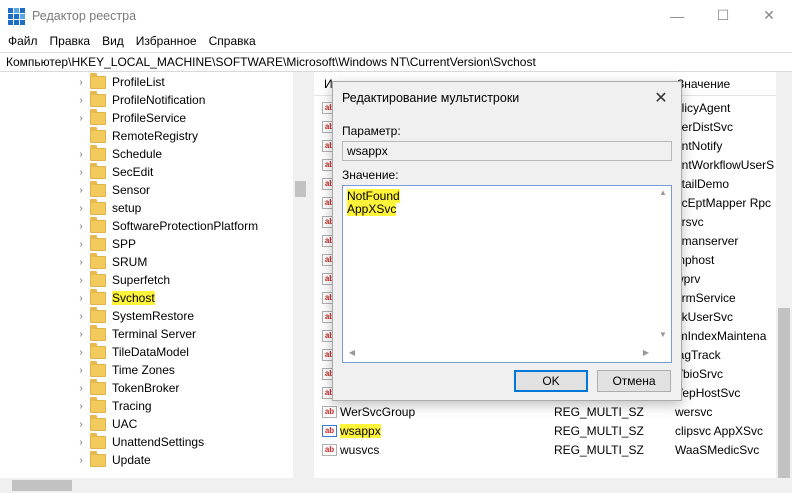 This screenshot has width=792, height=493. What do you see at coordinates (123, 279) in the screenshot?
I see `tree-item: › Superfetch` at bounding box center [123, 279].